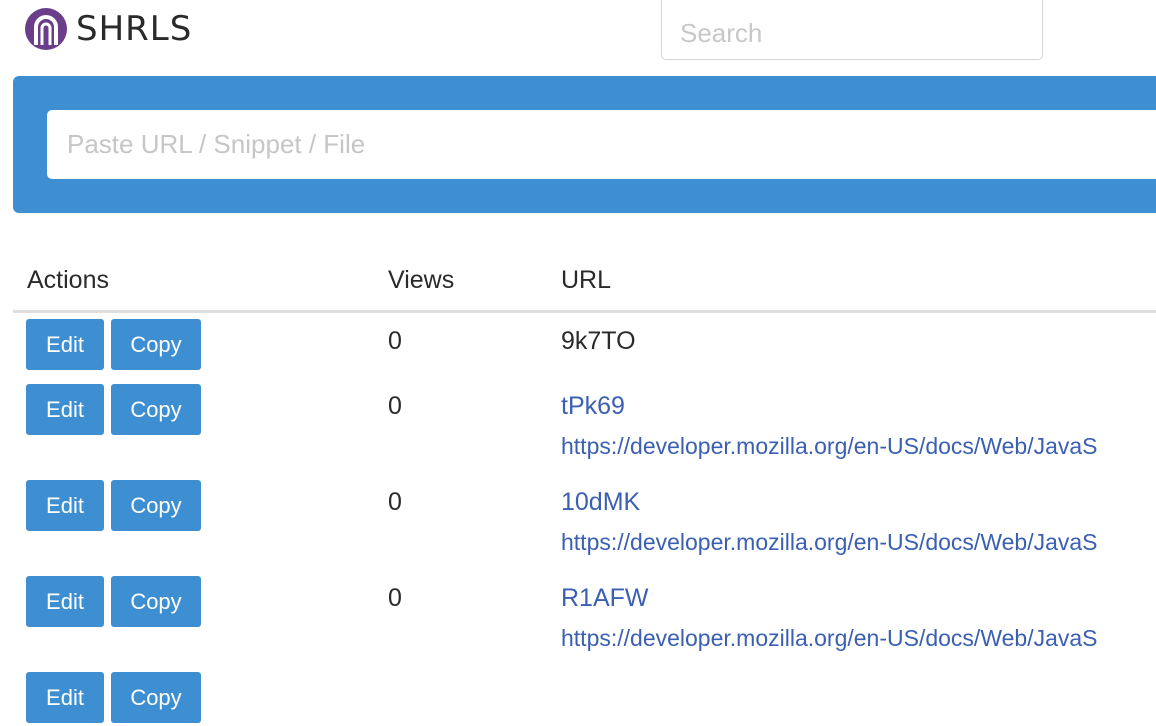  Describe the element at coordinates (584, 696) in the screenshot. I see `table-row: Edit Copy` at that location.